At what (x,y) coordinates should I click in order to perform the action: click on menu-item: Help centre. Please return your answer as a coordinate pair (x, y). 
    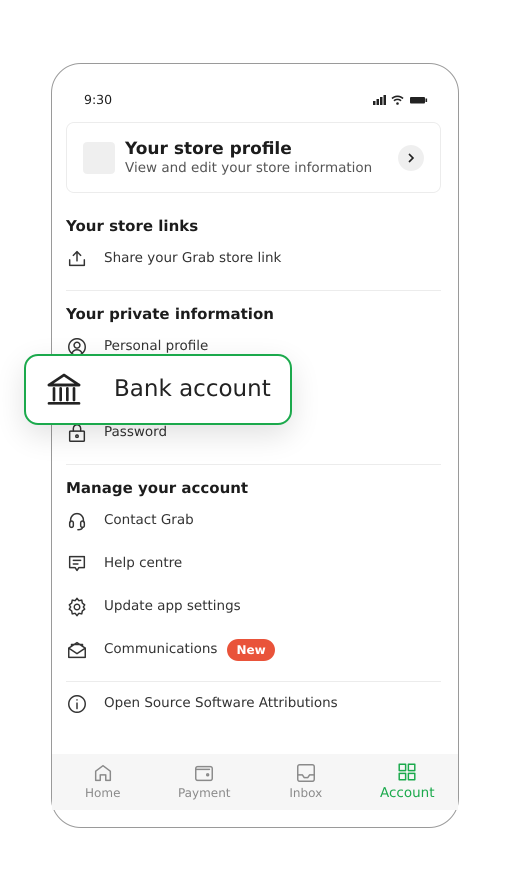
    Looking at the image, I should click on (143, 563).